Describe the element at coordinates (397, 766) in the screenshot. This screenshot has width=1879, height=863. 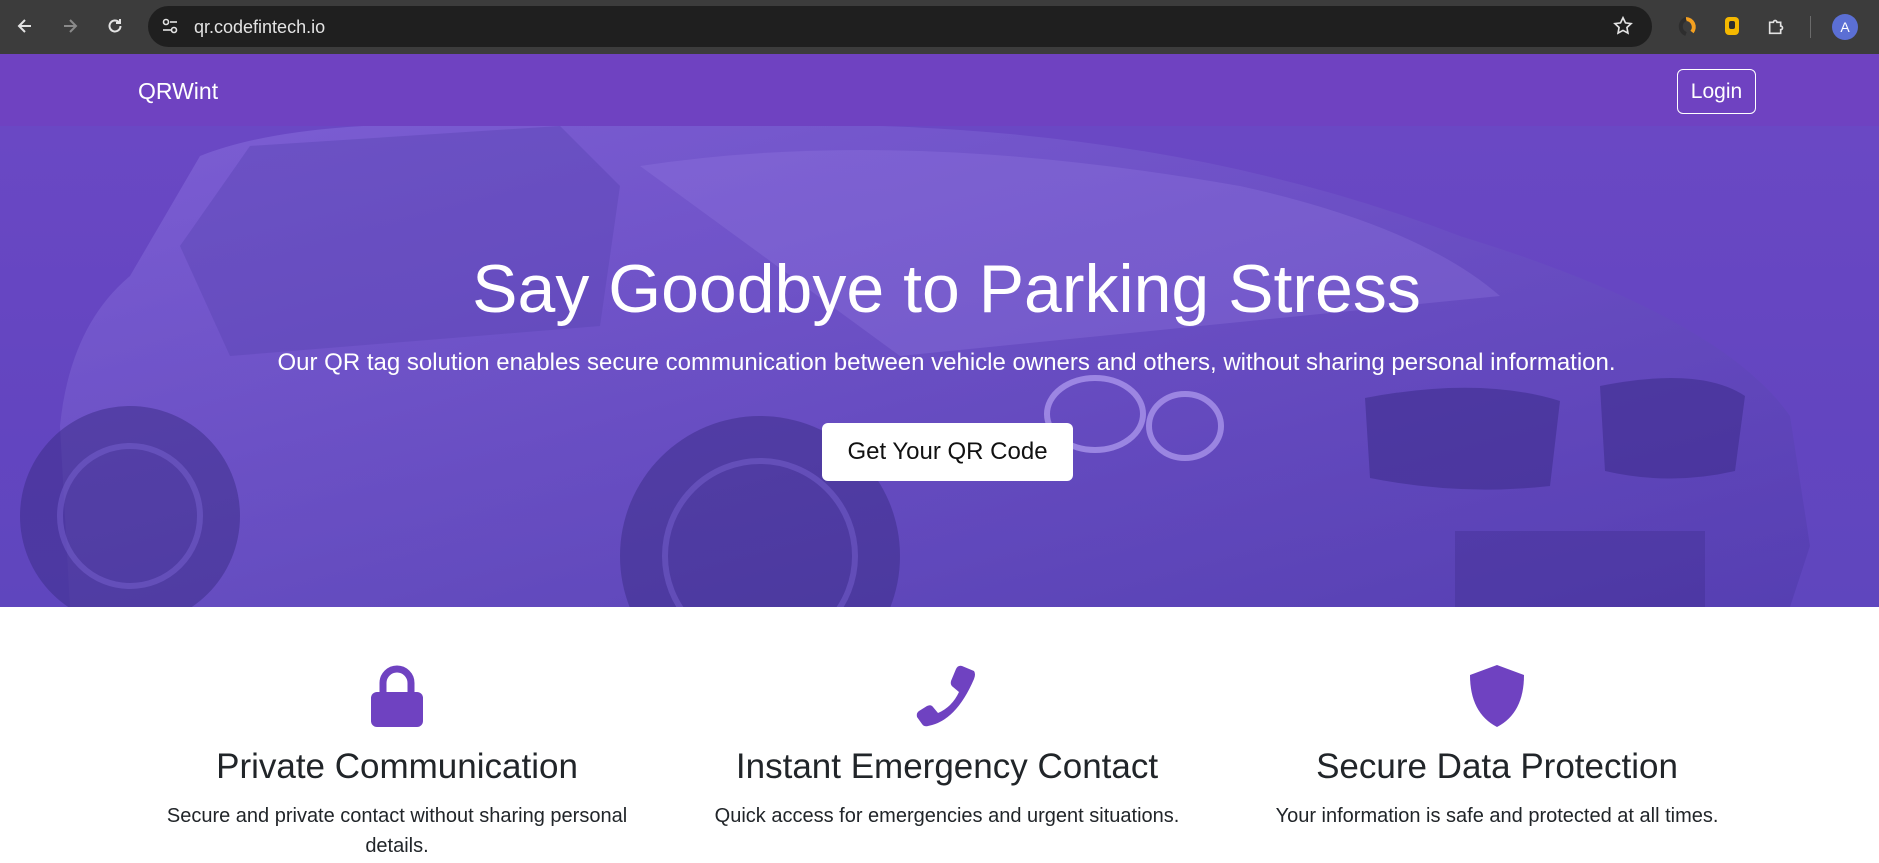
I see `feature-title: Private Communication` at that location.